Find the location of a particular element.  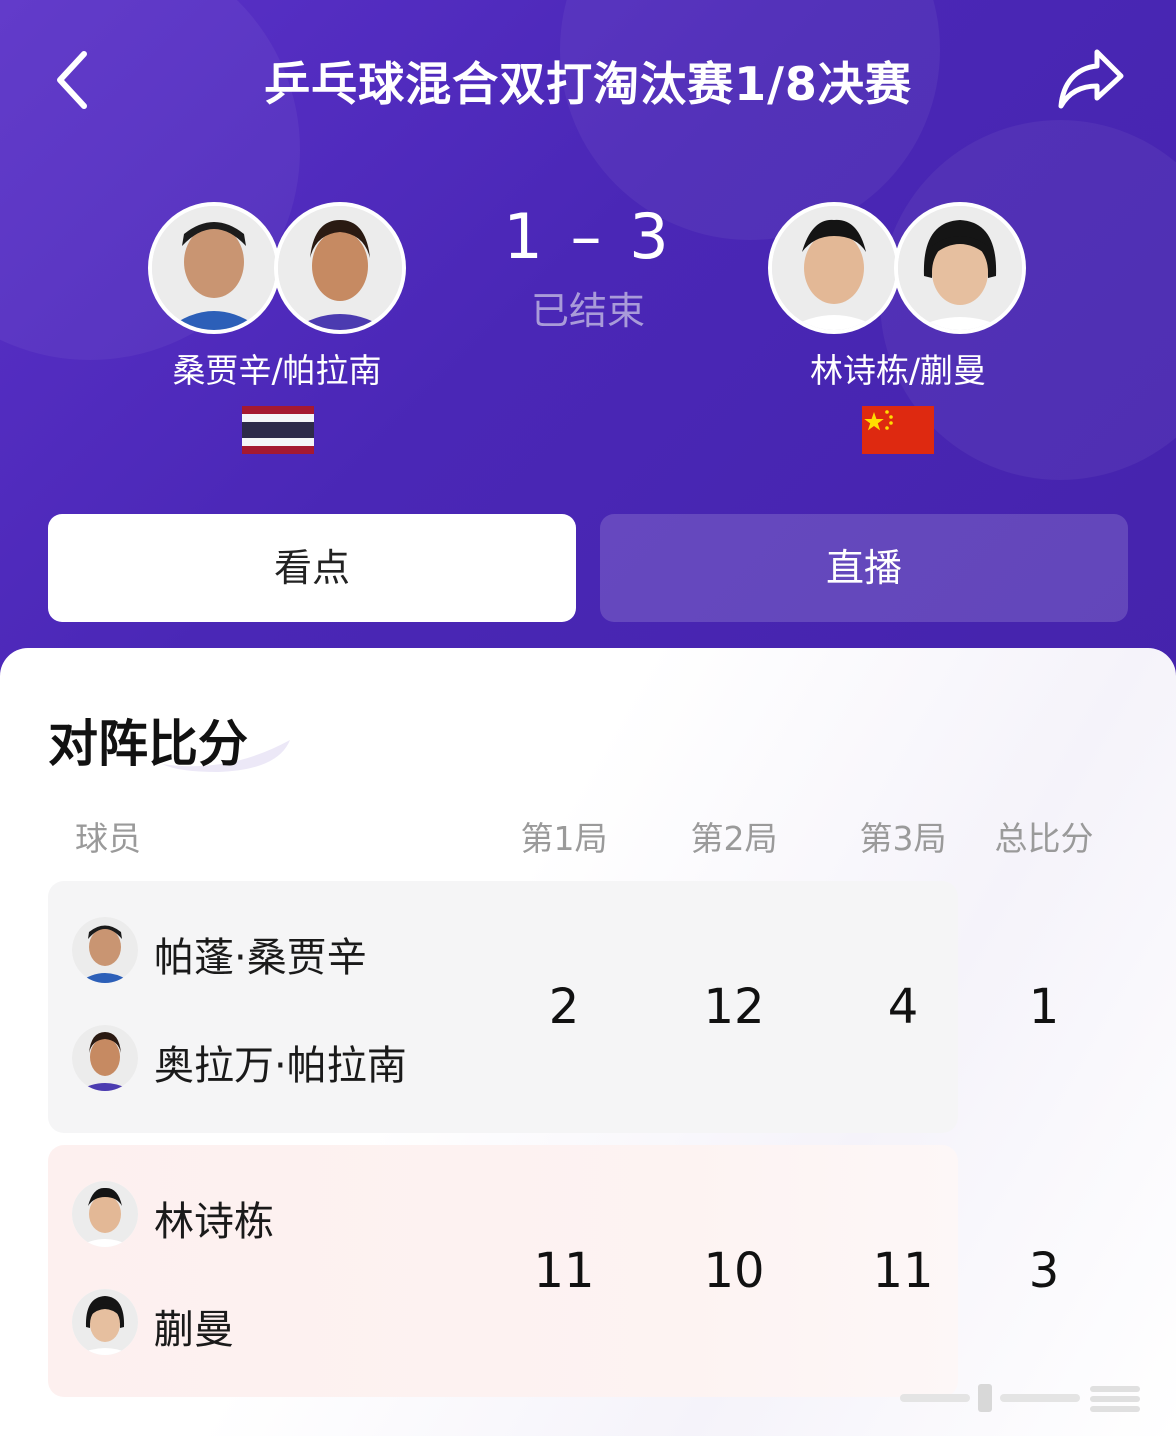

header-total: 总比分 is located at coordinates (1044, 838).